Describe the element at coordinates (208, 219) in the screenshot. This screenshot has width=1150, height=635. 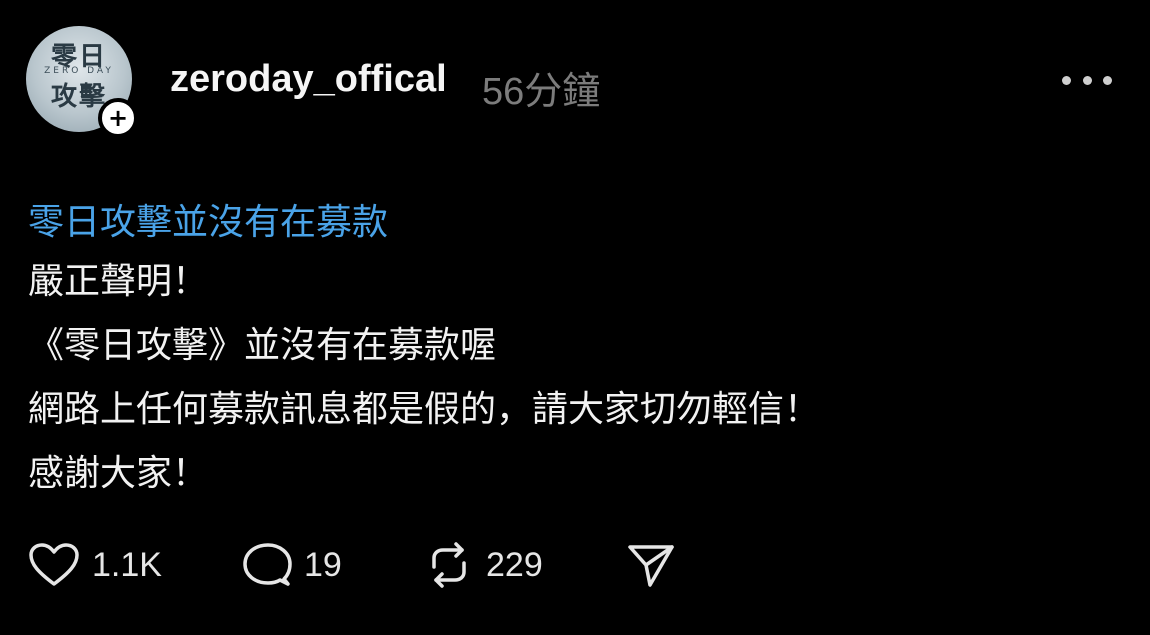
I see `topic-tag-link: 零日攻擊並沒有在募款` at that location.